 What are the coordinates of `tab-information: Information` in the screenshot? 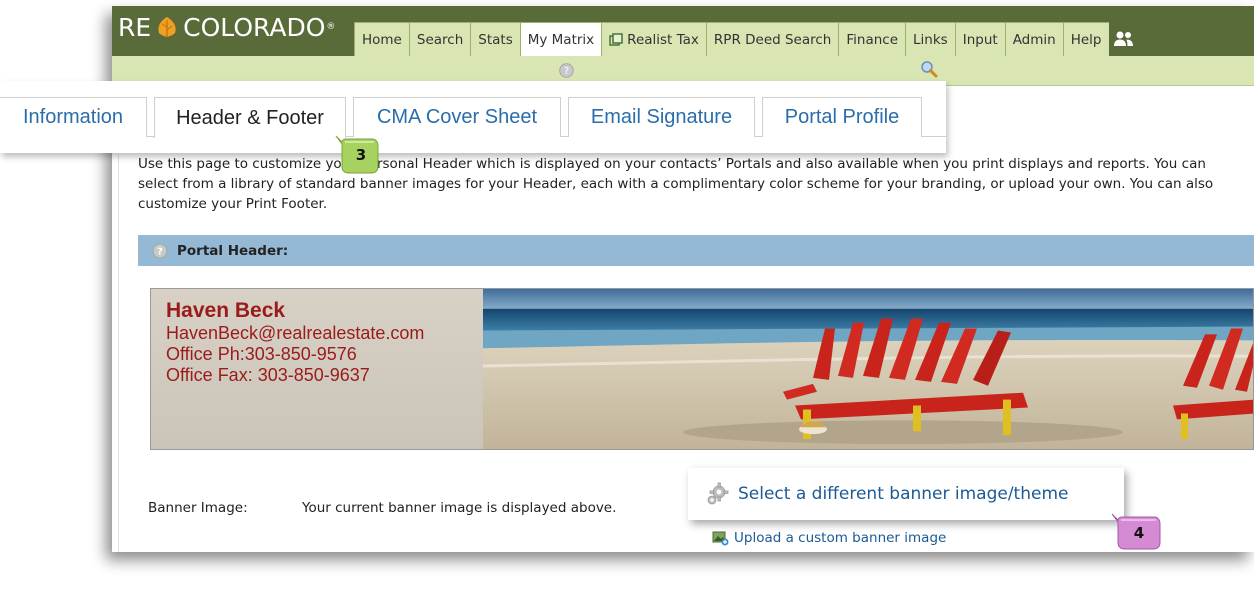 It's located at (73, 117).